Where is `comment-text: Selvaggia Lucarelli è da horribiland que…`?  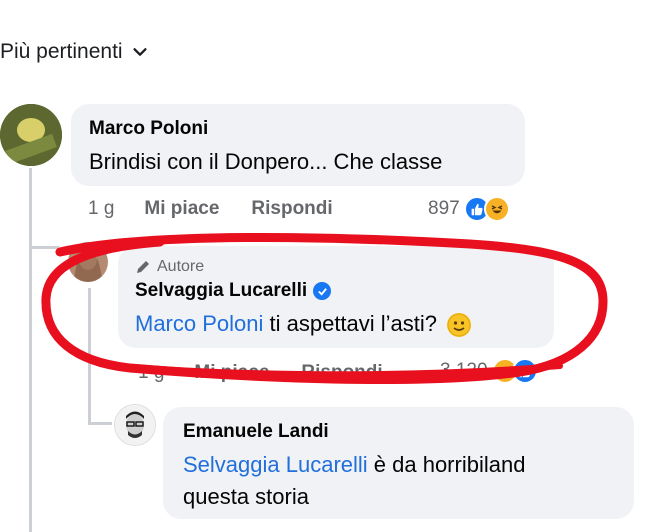
comment-text: Selvaggia Lucarelli è da horribiland que… is located at coordinates (354, 481).